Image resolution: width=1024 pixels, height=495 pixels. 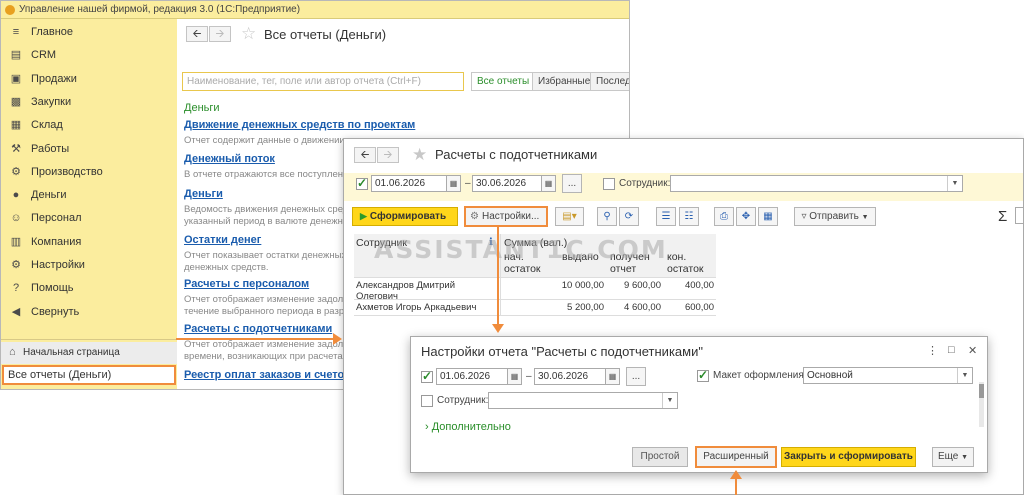 What do you see at coordinates (569, 216) in the screenshot?
I see `variants-dropdown: ▤▾` at bounding box center [569, 216].